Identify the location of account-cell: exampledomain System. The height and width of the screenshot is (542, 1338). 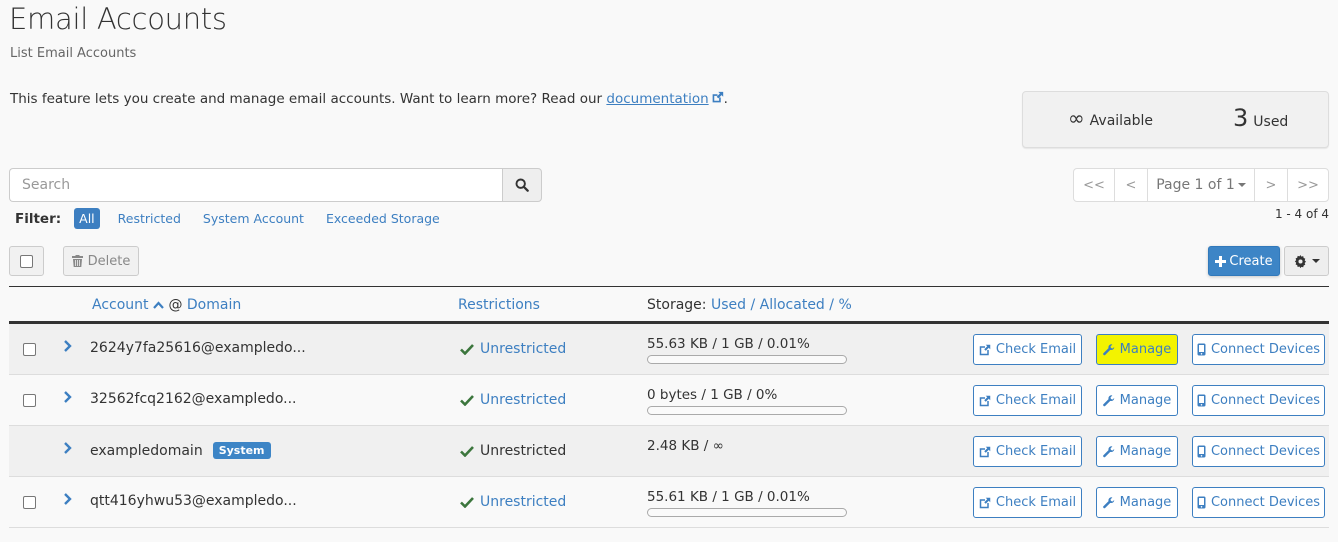
(180, 450).